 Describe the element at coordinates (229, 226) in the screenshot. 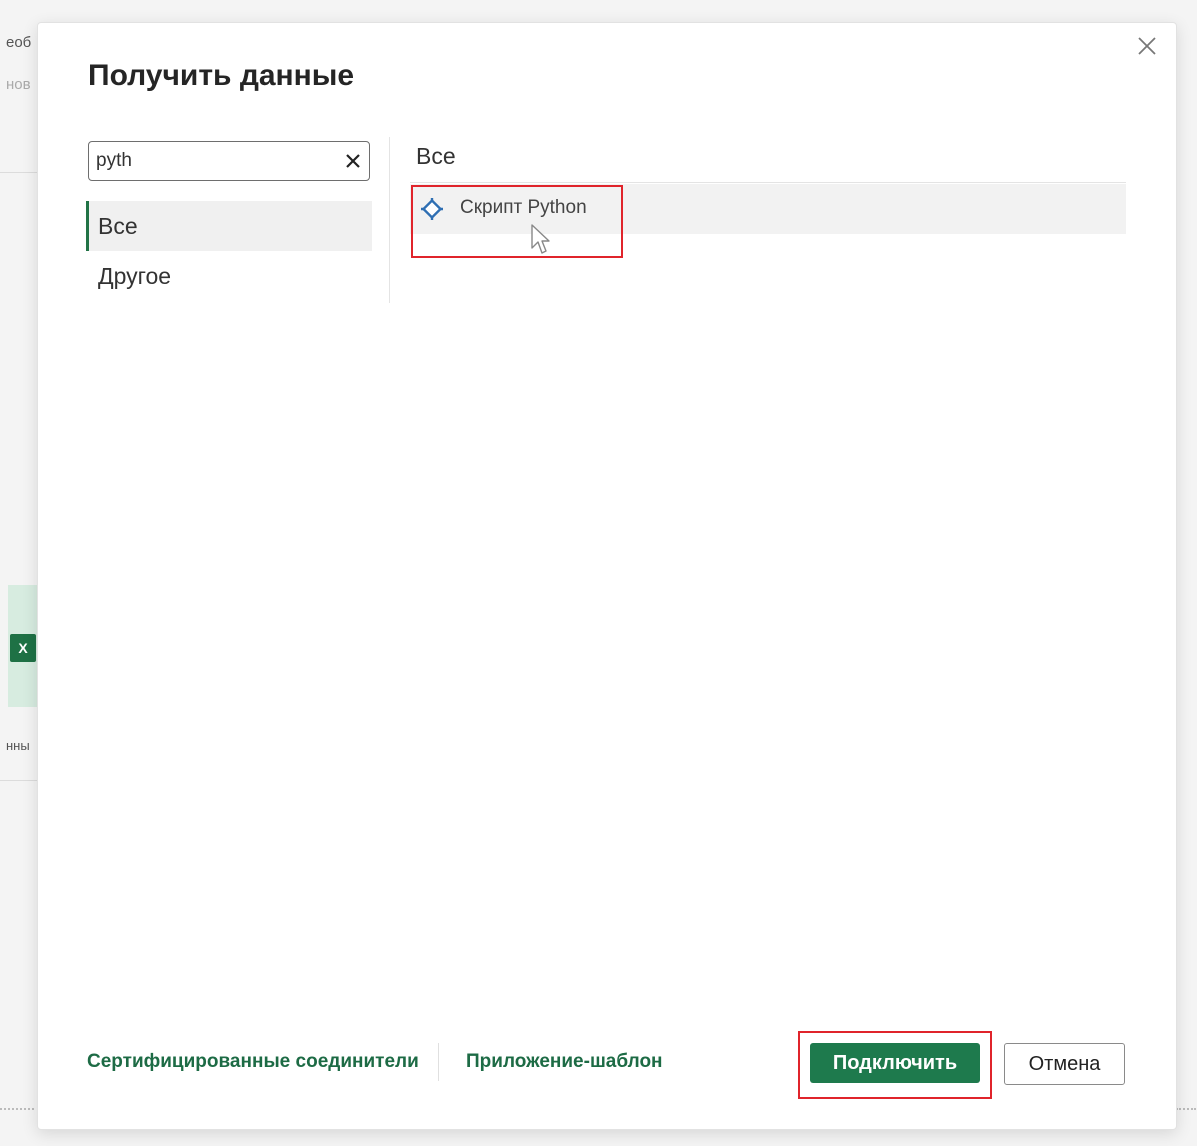

I see `category-item-all: Все` at that location.